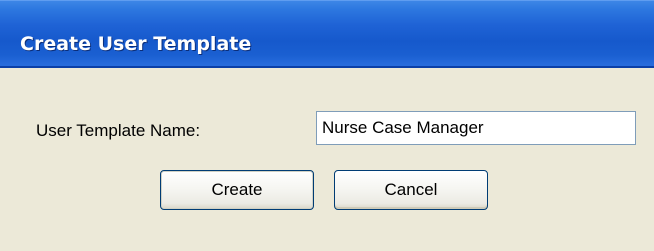 Image resolution: width=654 pixels, height=251 pixels. Describe the element at coordinates (411, 190) in the screenshot. I see `cancel-button: Cancel` at that location.